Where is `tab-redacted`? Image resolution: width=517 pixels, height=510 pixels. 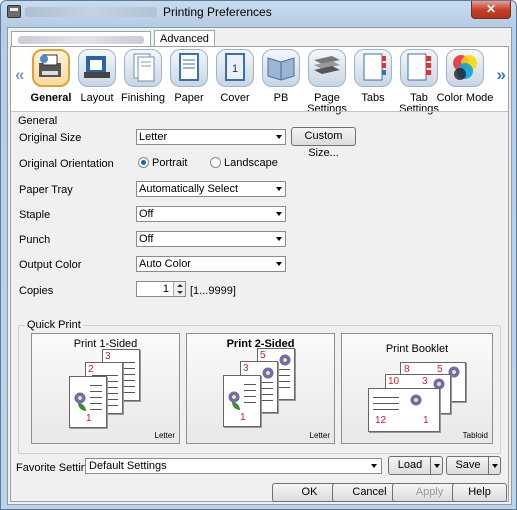 tab-redacted is located at coordinates (81, 39).